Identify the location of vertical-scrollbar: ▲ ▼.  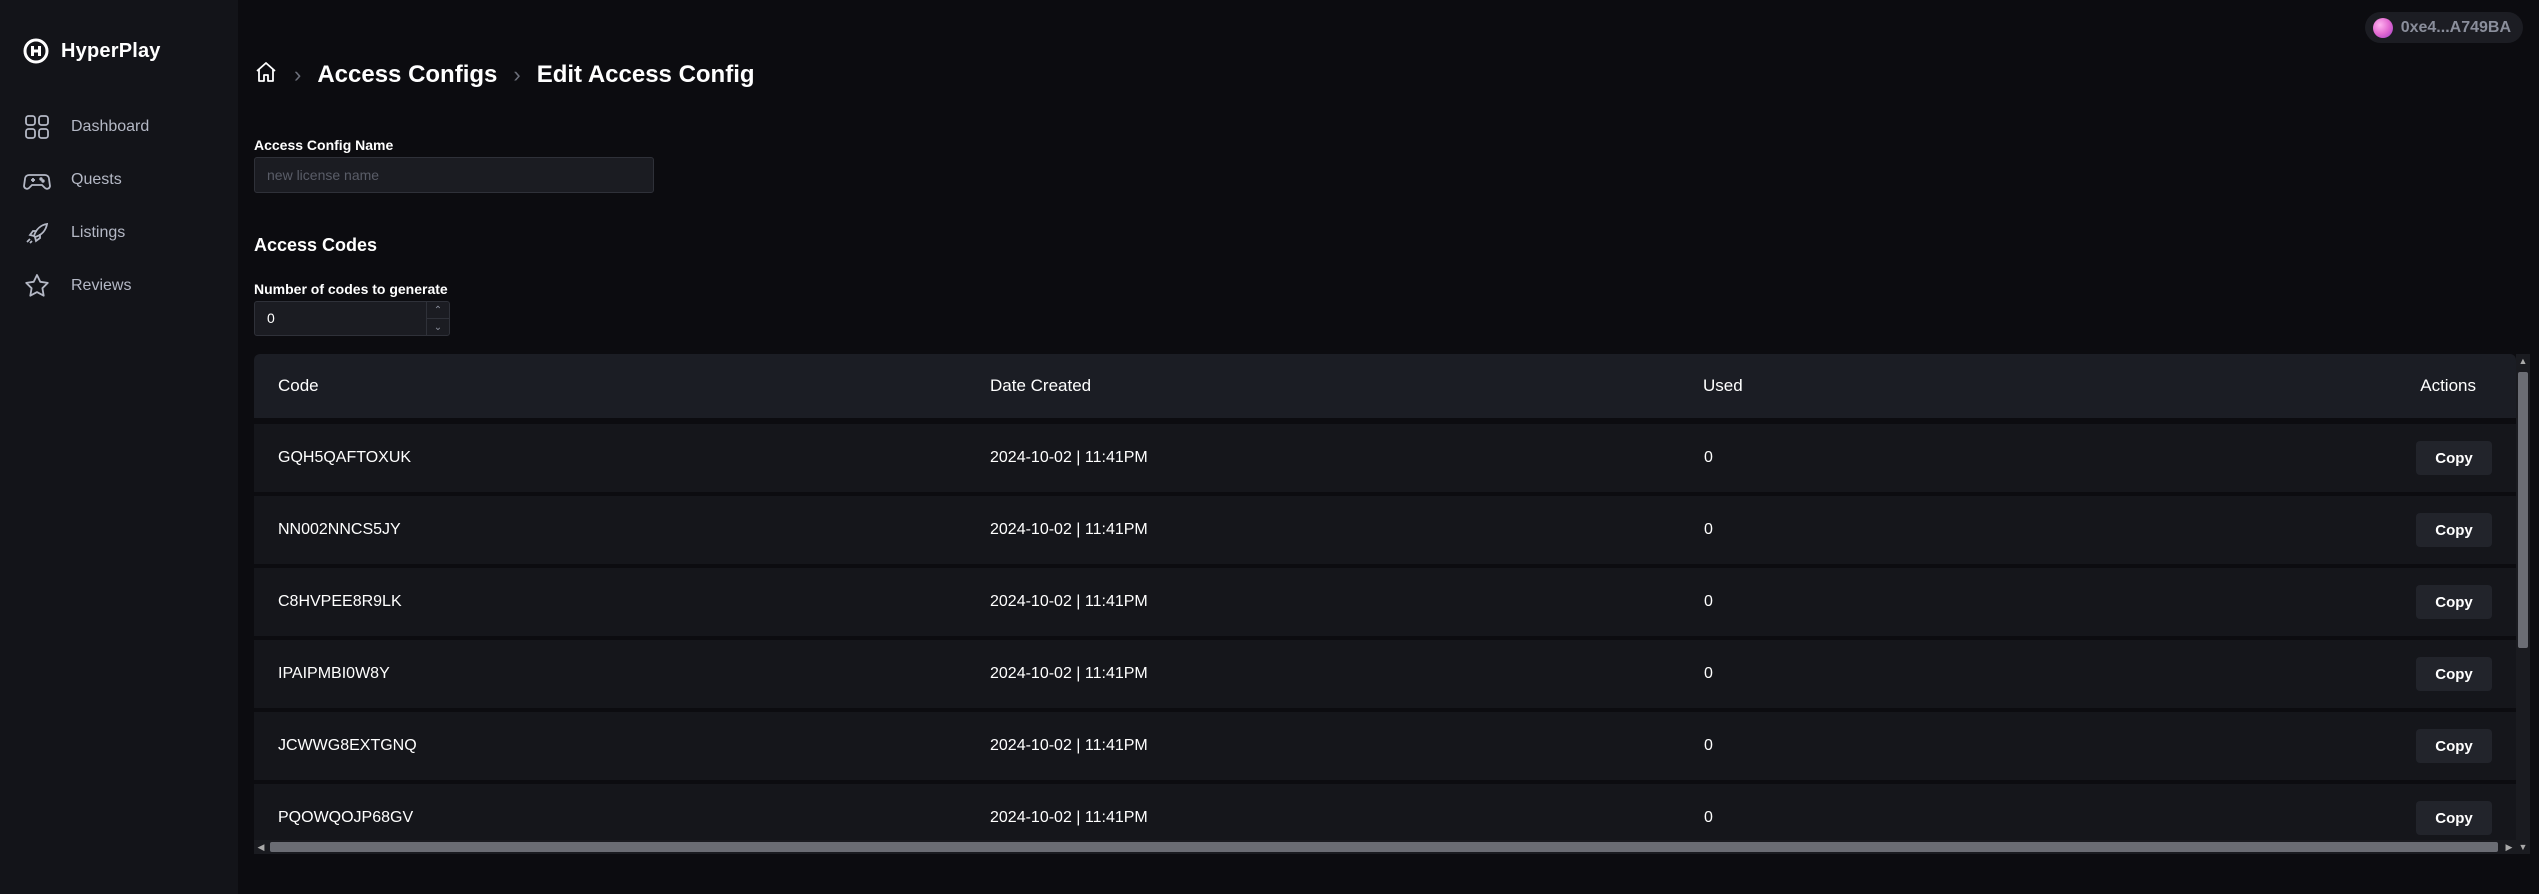
(2523, 604).